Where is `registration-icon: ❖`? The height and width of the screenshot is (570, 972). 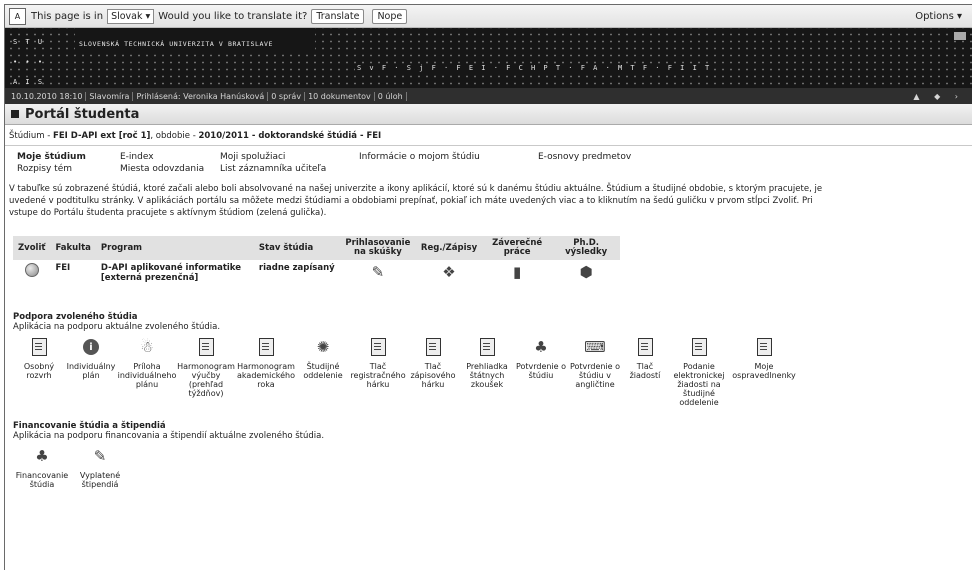
registration-icon: ❖ is located at coordinates (448, 272).